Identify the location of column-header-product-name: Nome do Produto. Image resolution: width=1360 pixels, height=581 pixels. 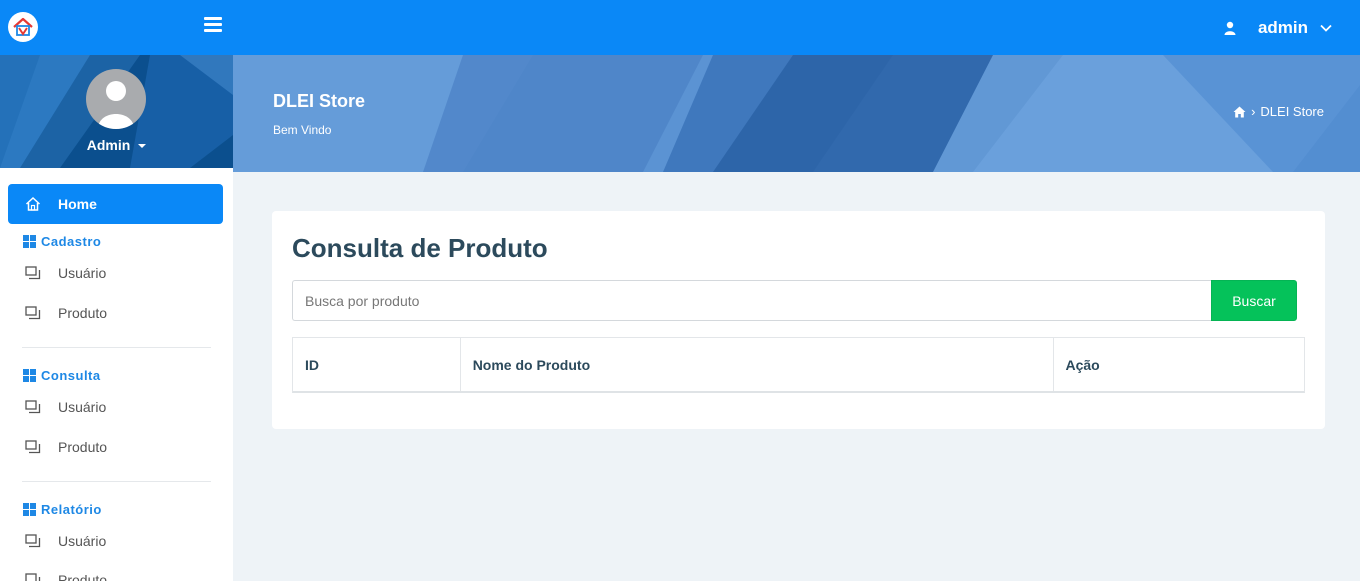
(757, 364).